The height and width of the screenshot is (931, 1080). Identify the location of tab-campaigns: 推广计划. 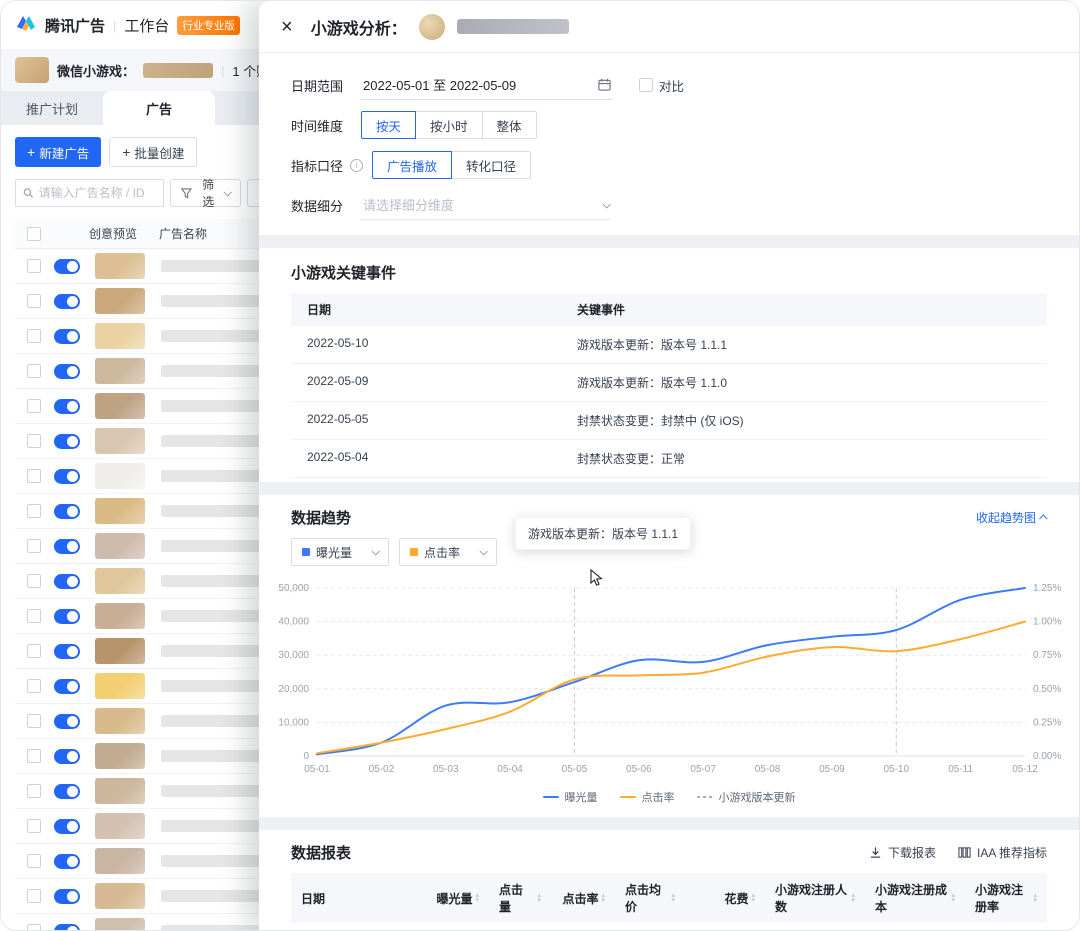
(52, 108).